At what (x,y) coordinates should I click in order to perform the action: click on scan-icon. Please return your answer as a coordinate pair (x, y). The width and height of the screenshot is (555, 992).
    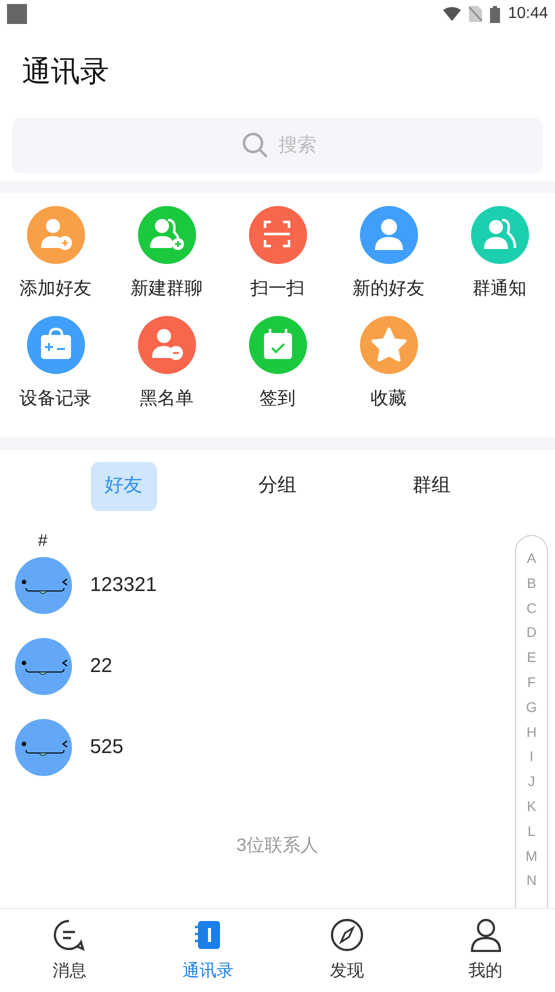
    Looking at the image, I should click on (277, 235).